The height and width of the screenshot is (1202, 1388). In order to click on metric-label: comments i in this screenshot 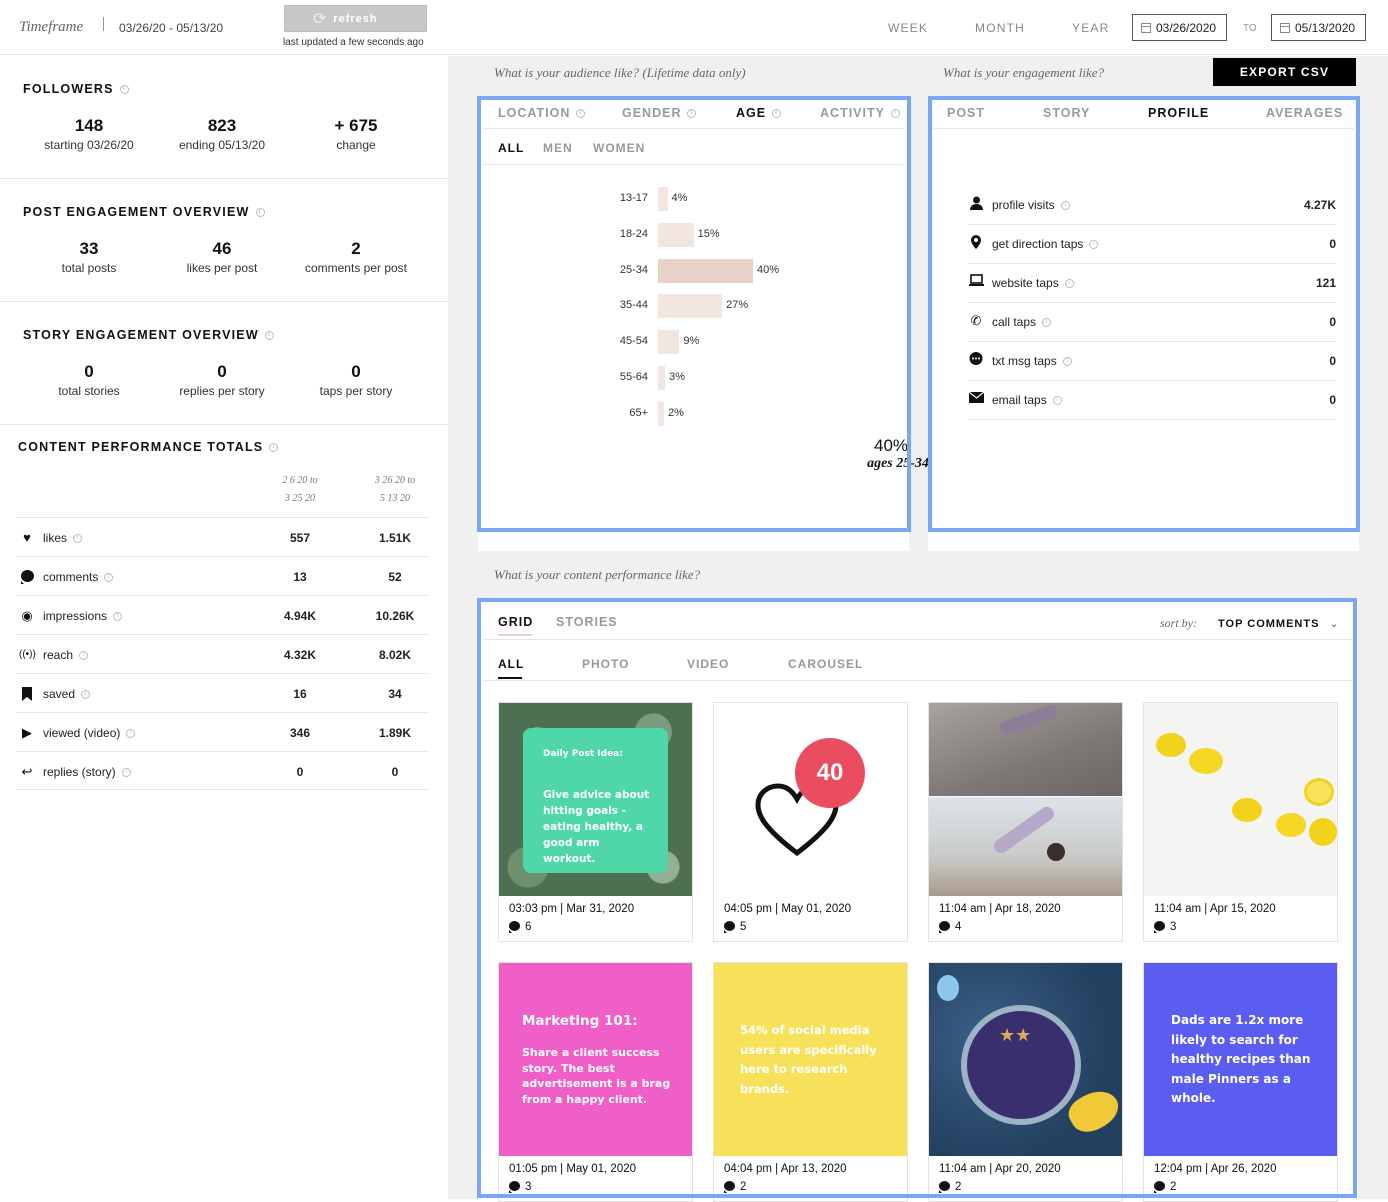, I will do `click(78, 577)`.